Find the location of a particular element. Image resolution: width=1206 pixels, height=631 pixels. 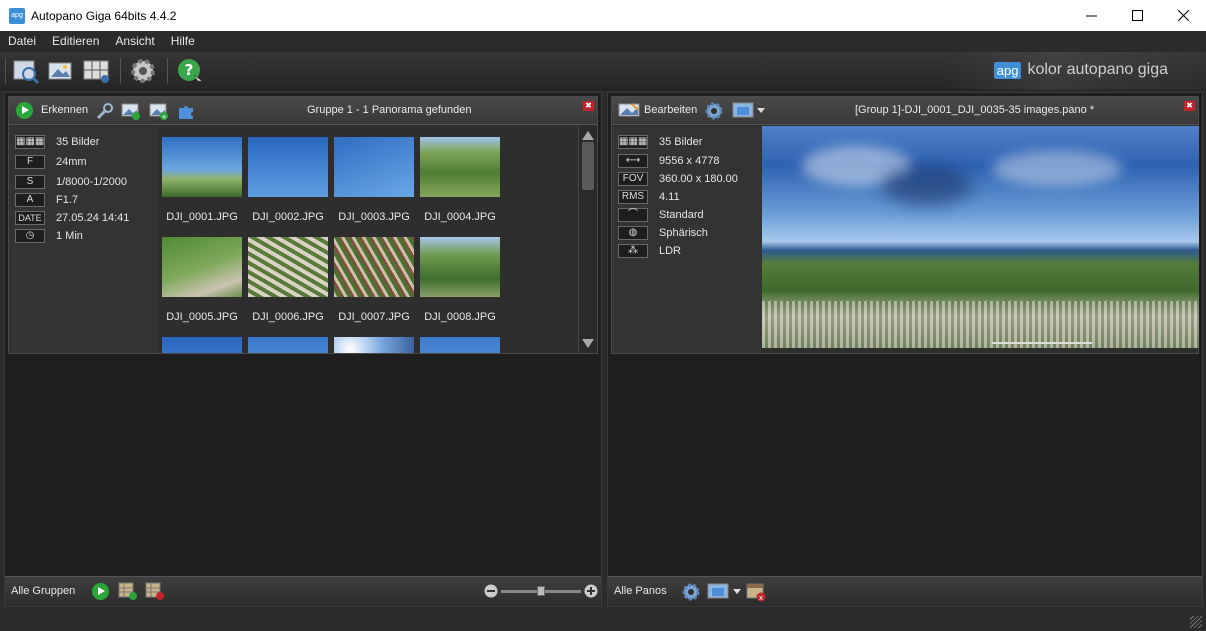

brand-logo: apg kolor autopano giga is located at coordinates (1080, 70).